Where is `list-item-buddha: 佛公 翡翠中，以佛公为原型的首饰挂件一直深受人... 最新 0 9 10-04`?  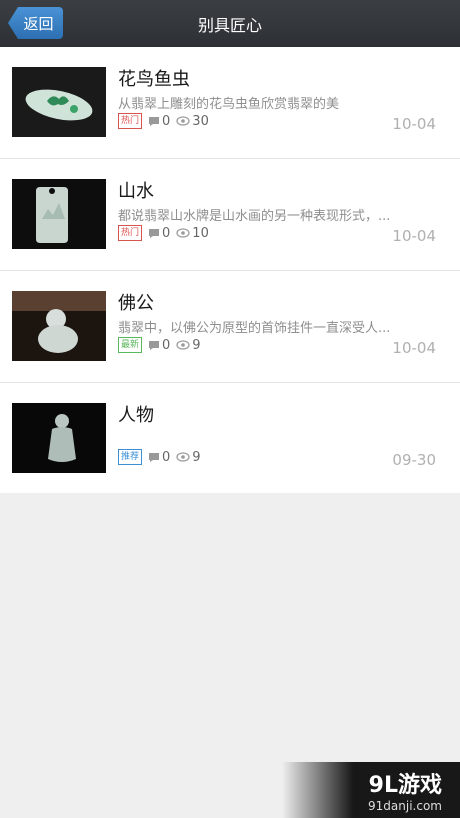 list-item-buddha: 佛公 翡翠中，以佛公为原型的首饰挂件一直深受人... 最新 0 9 10-04 is located at coordinates (230, 327).